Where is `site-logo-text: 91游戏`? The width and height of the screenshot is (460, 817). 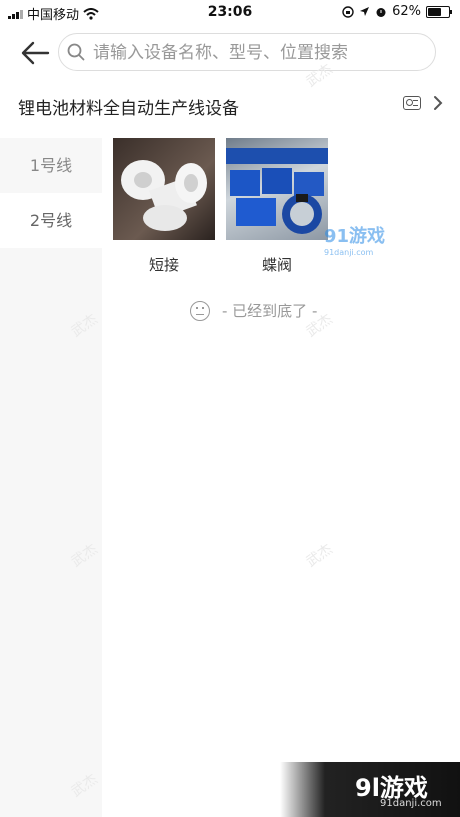 site-logo-text: 91游戏 is located at coordinates (355, 236).